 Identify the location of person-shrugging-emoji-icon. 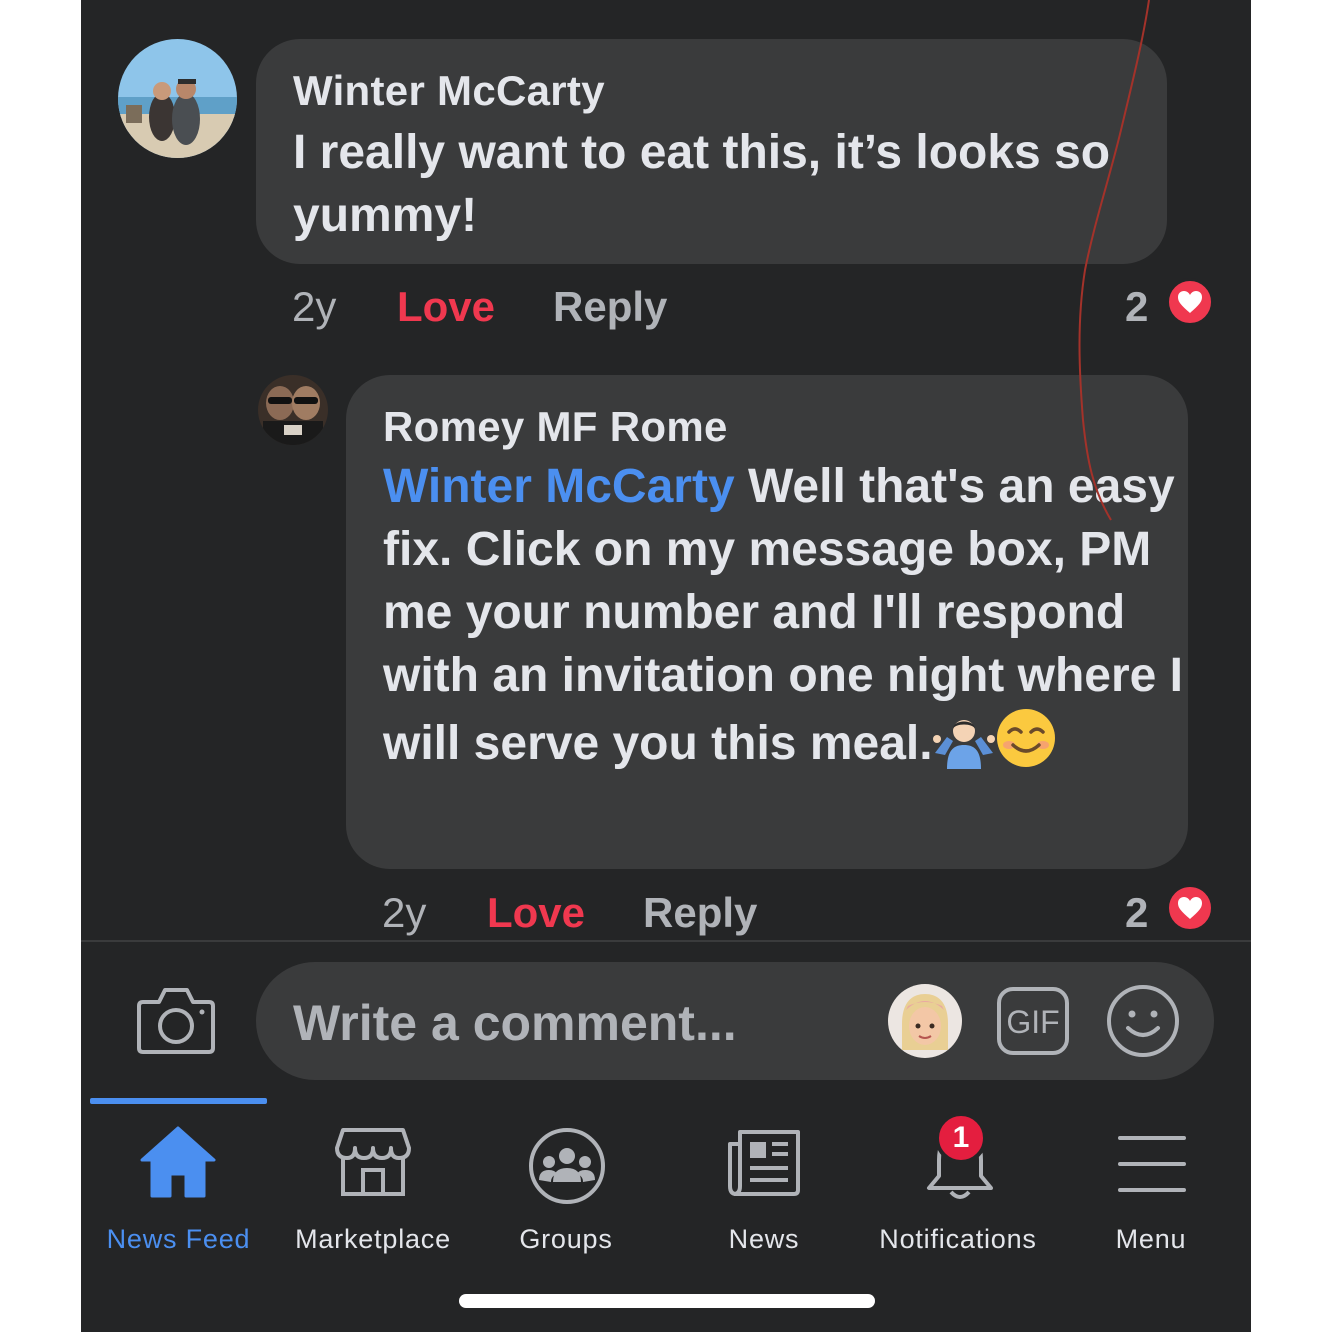
(963, 746).